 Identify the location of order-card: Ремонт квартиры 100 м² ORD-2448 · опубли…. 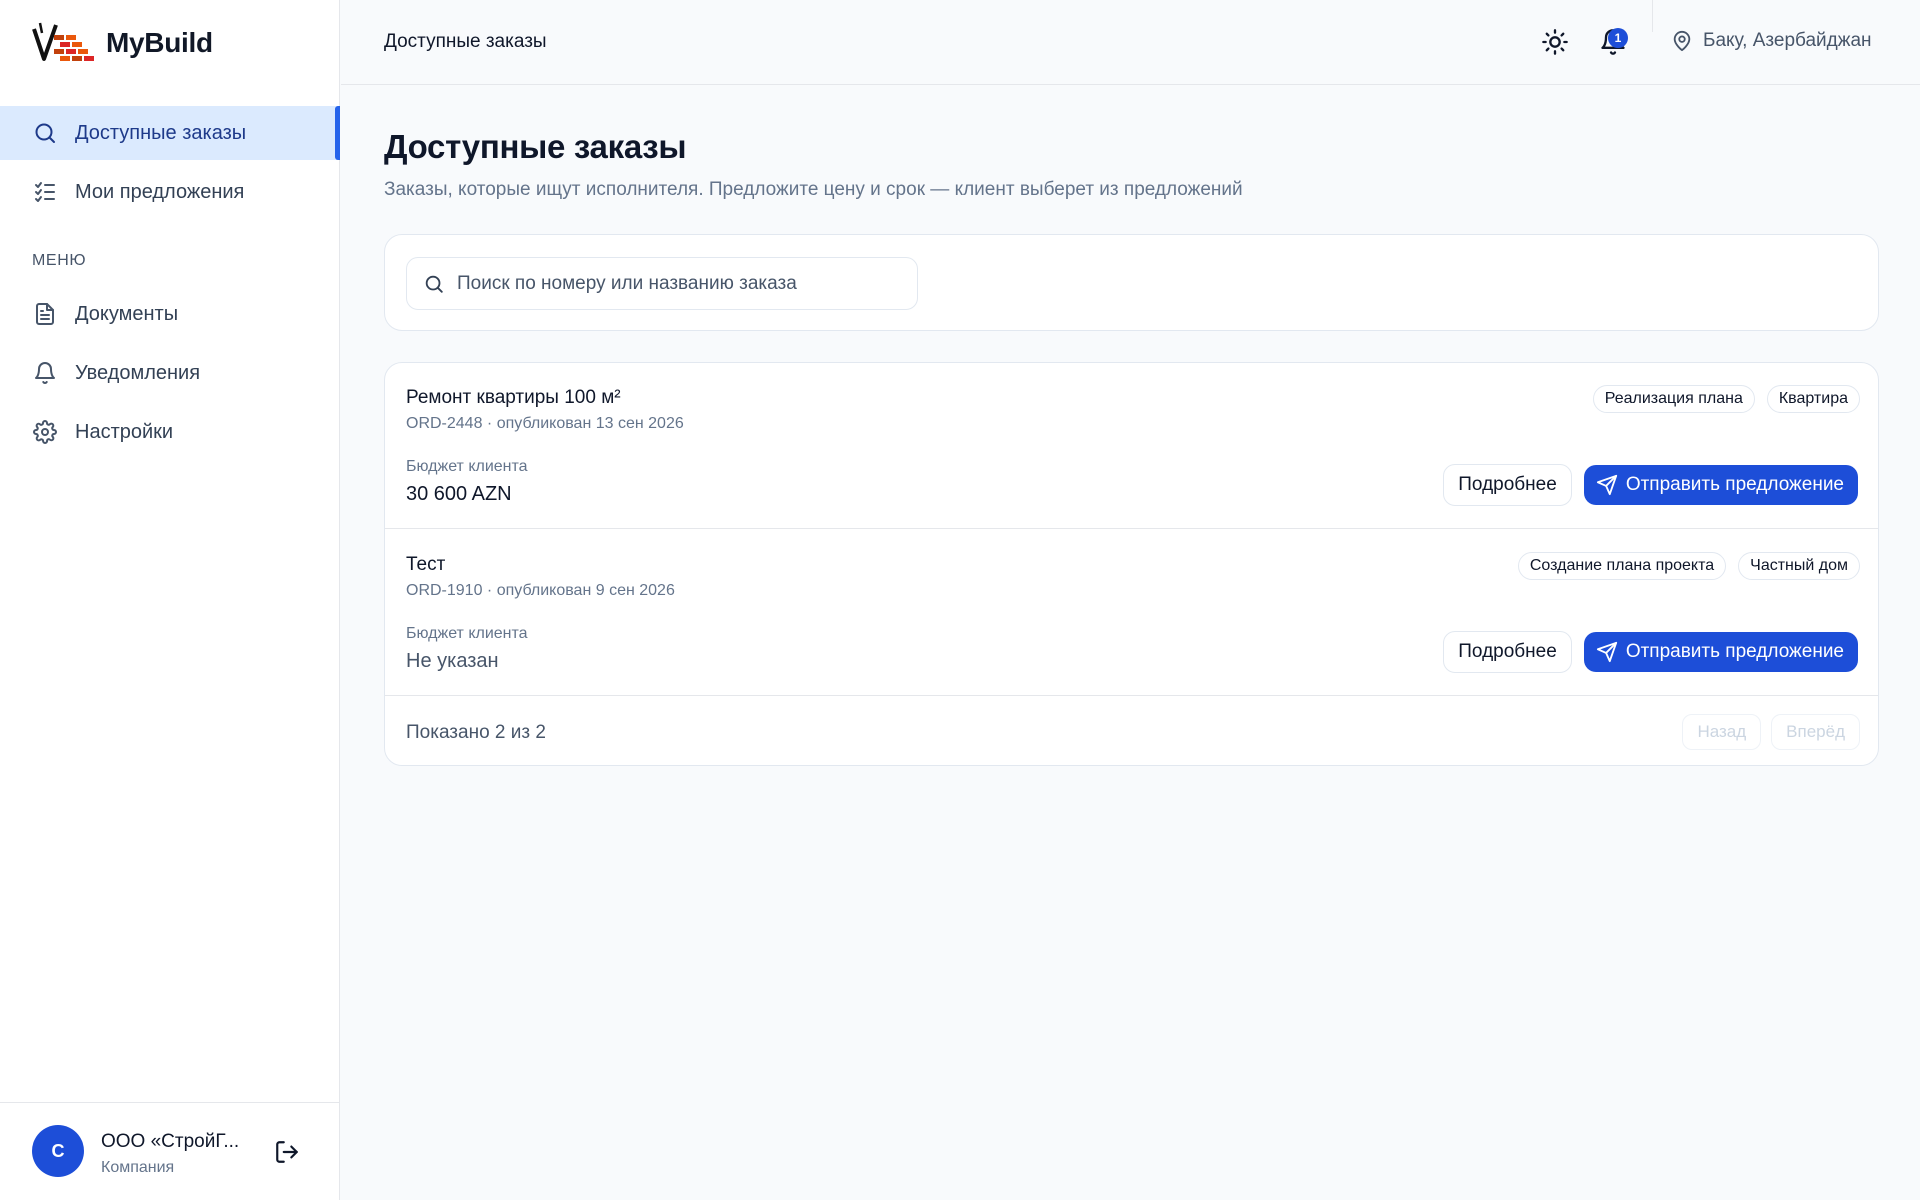
(1131, 446).